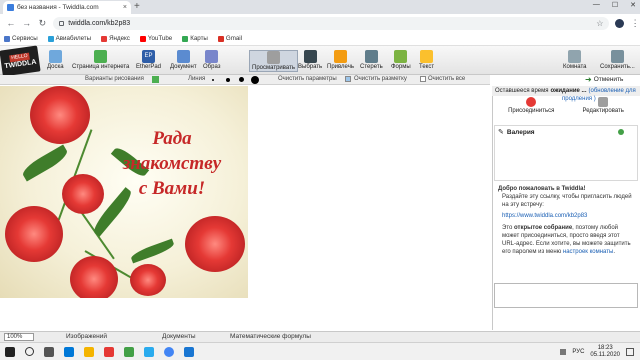  I want to click on room-label: Комната, so click(575, 67).